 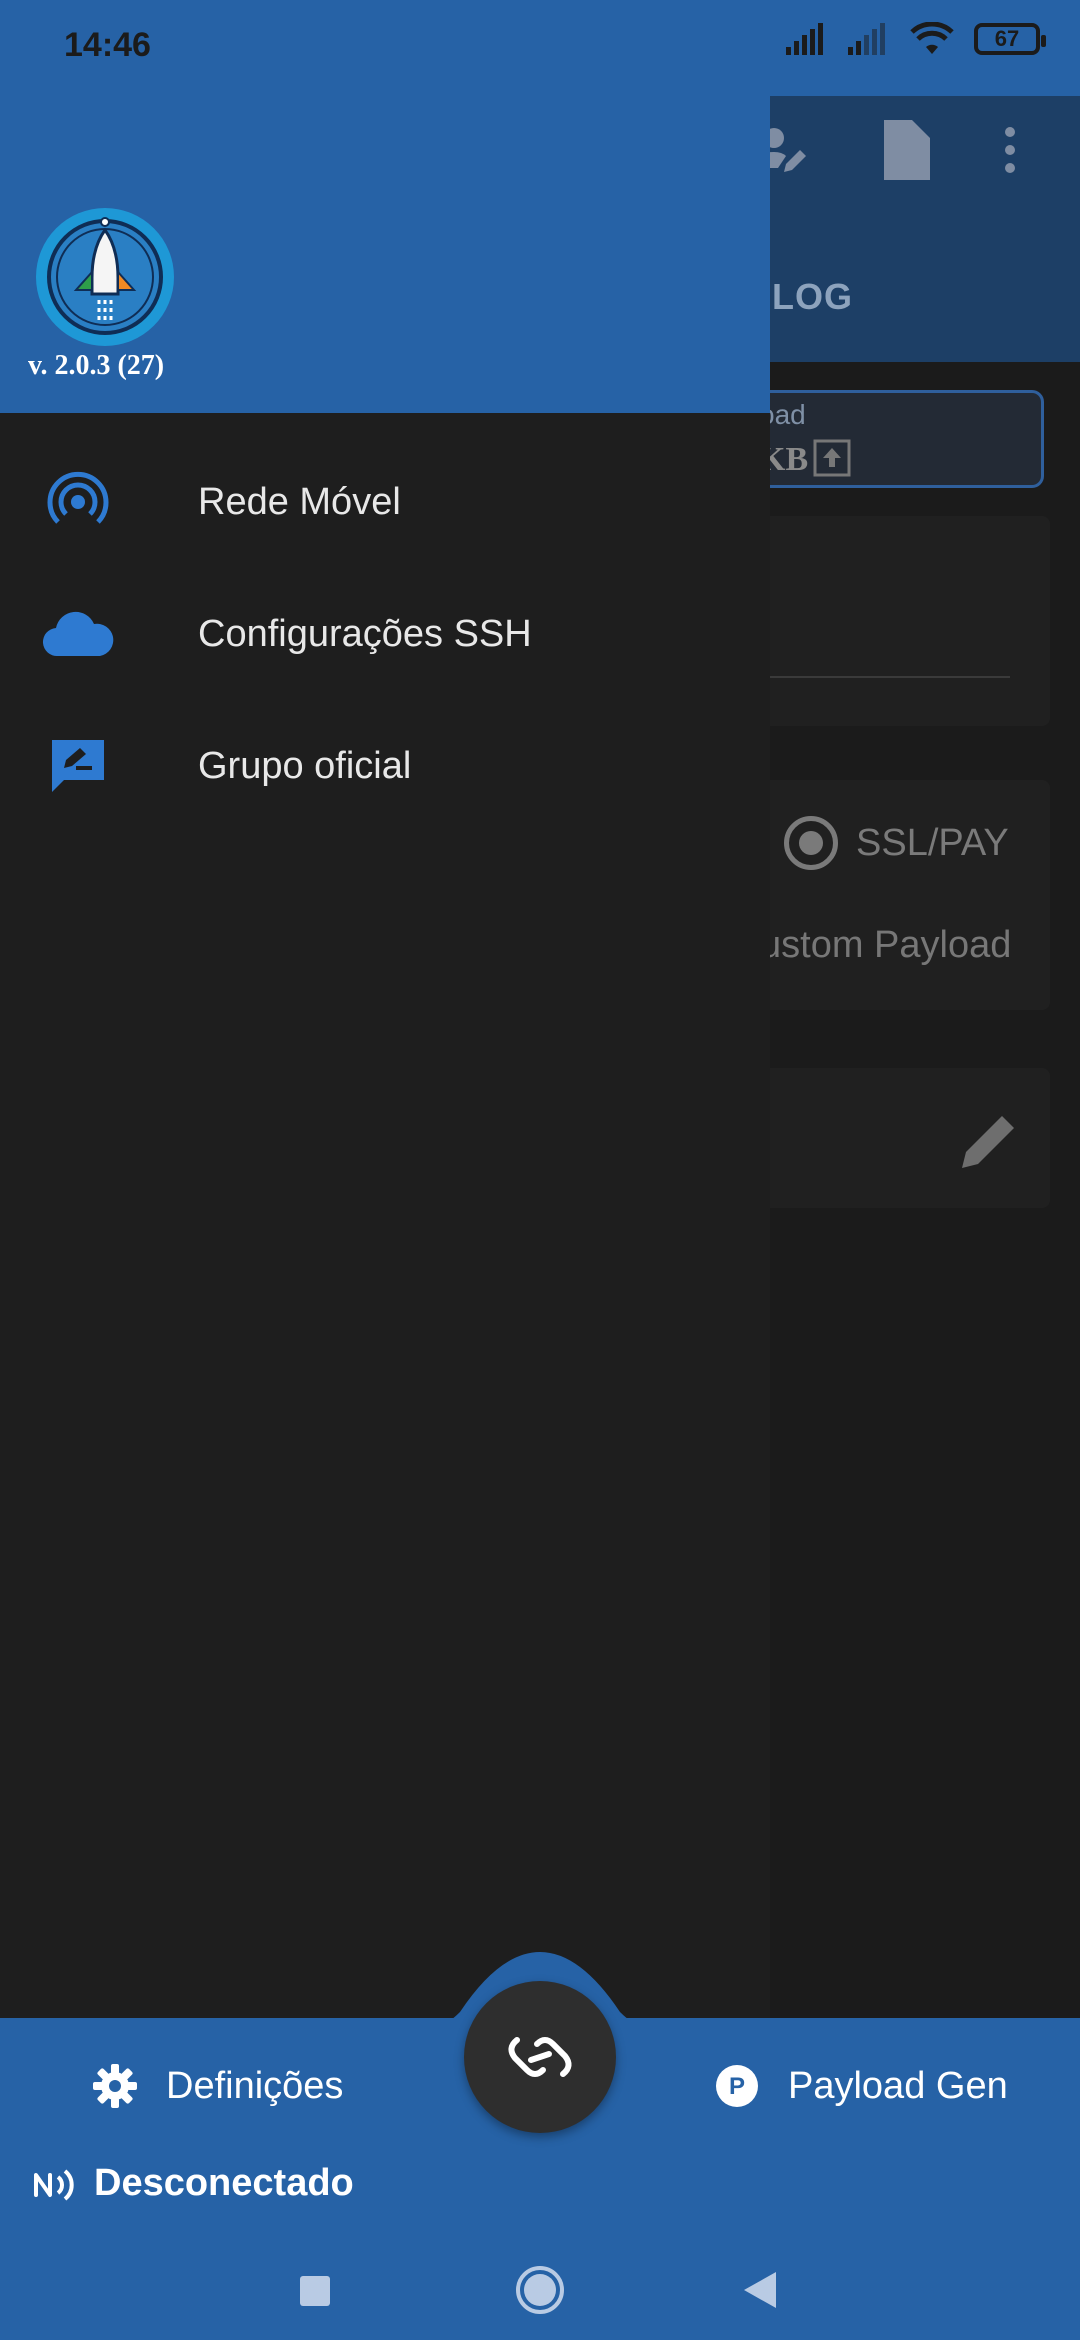 I want to click on app-logo, so click(x=105, y=277).